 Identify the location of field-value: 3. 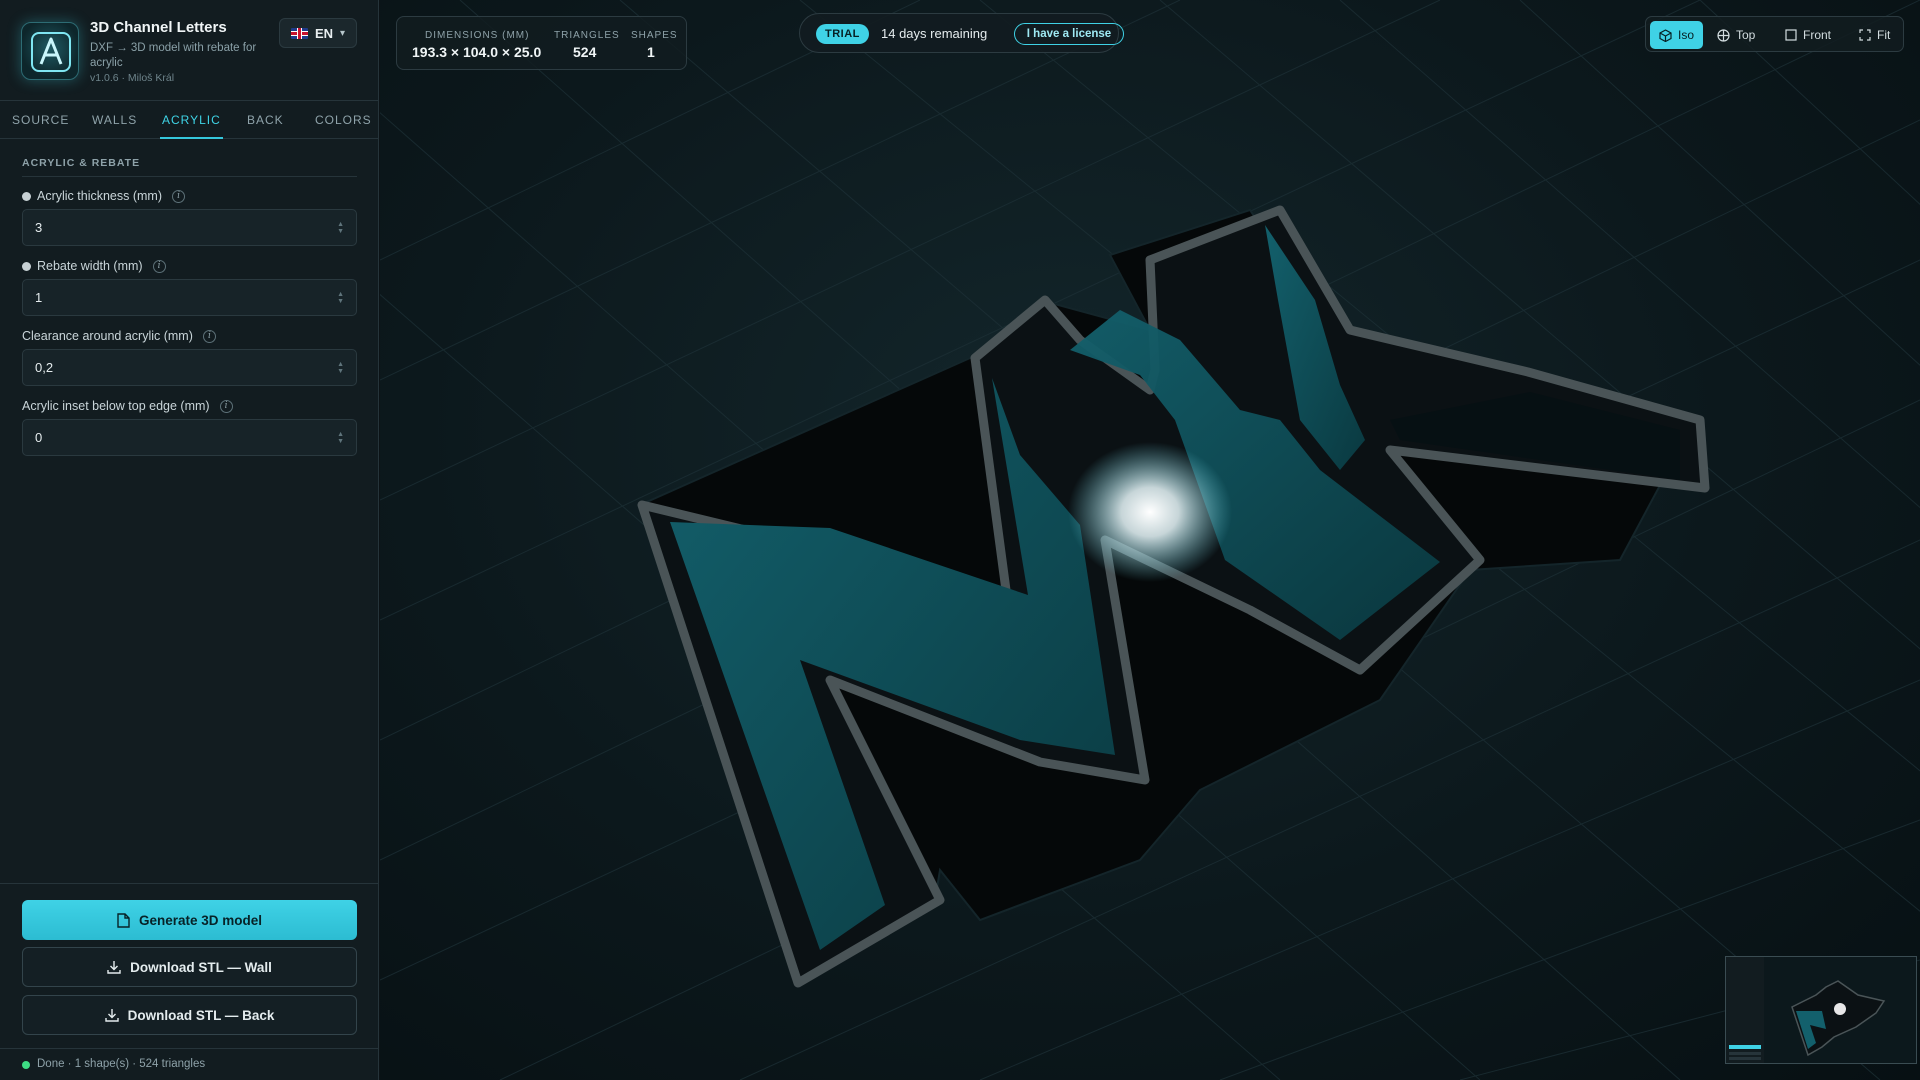
(39, 227).